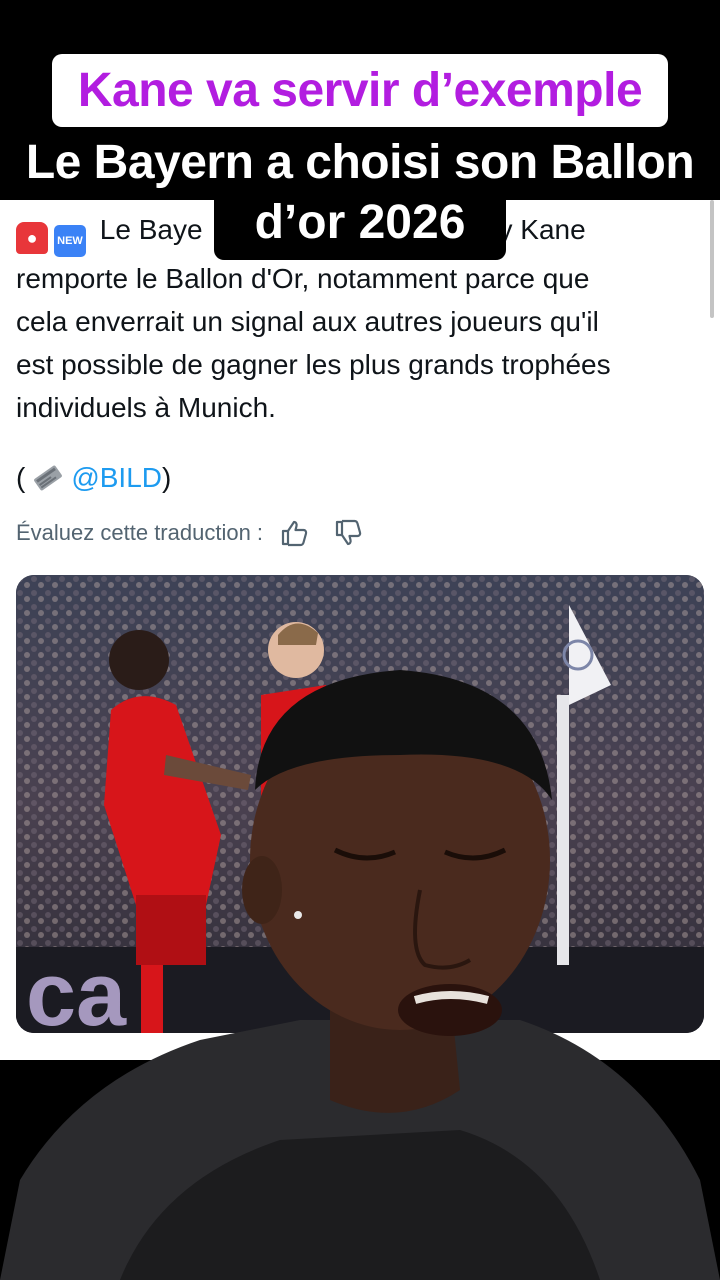  What do you see at coordinates (146, 407) in the screenshot?
I see `tweet-line-5: individuels à Munich.` at bounding box center [146, 407].